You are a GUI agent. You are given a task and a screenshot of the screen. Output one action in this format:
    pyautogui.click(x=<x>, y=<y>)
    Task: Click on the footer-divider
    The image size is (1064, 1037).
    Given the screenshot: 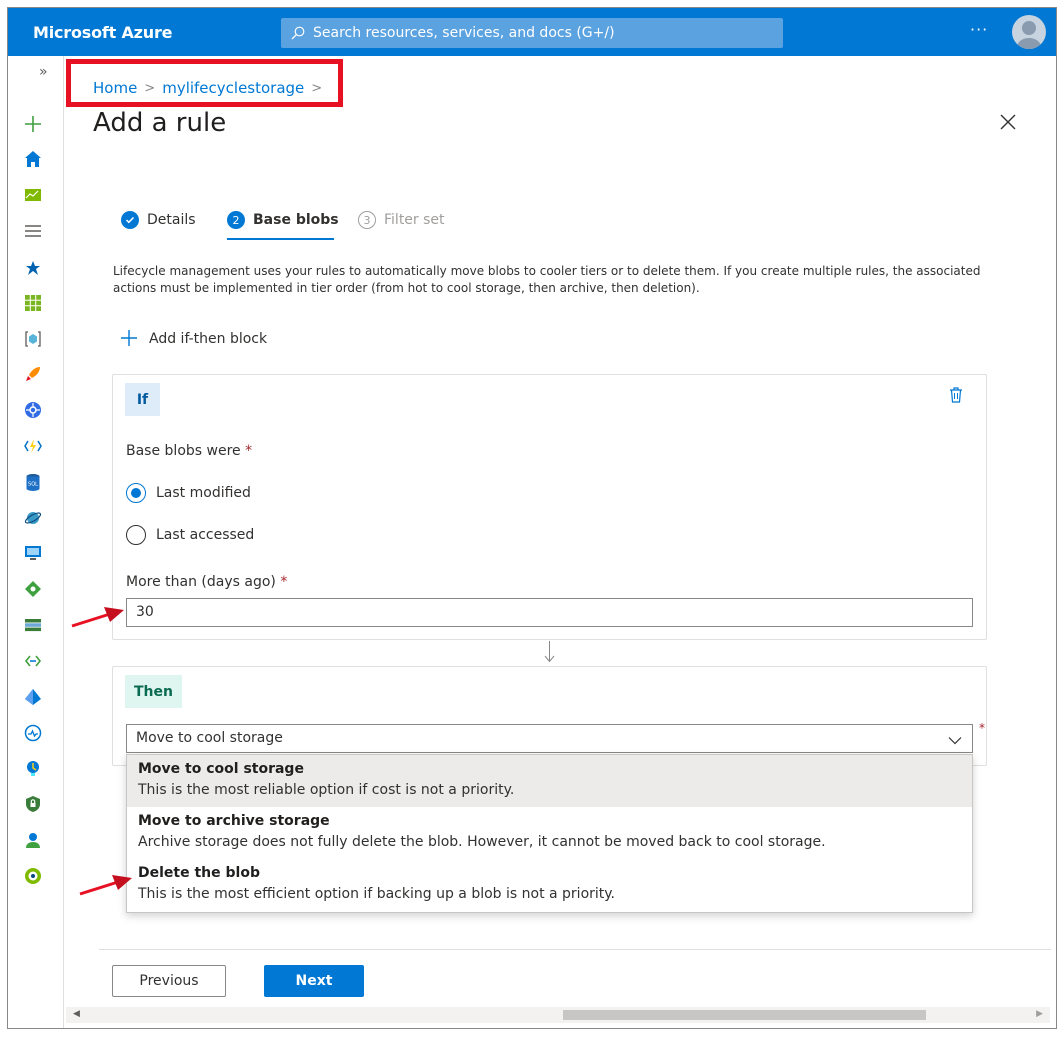 What is the action you would take?
    pyautogui.click(x=575, y=949)
    